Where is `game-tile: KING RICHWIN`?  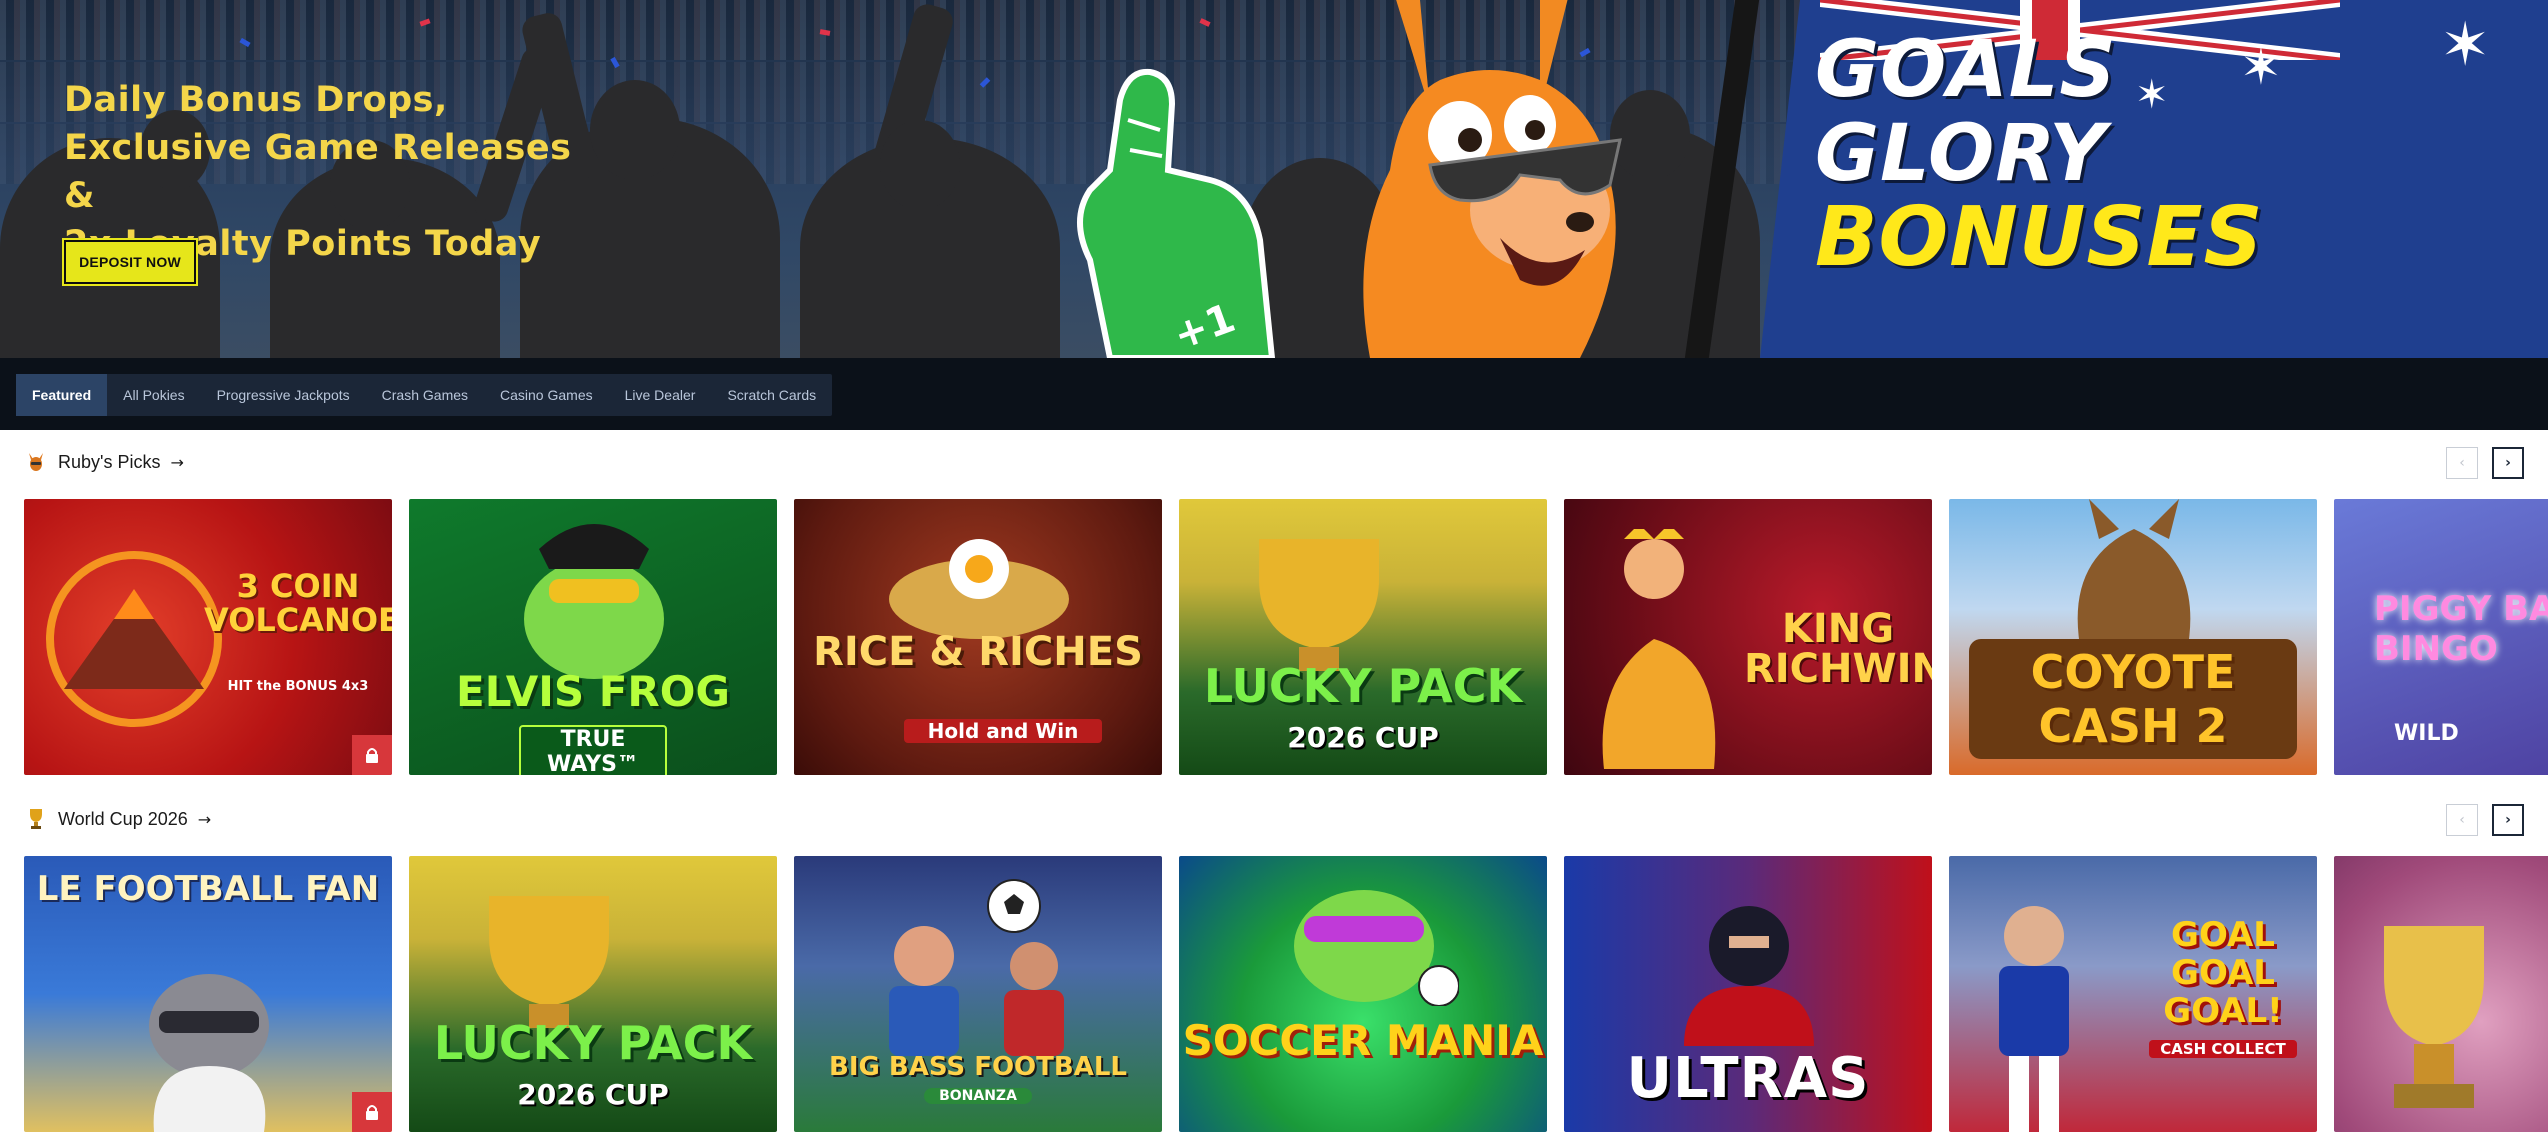
game-tile: KING RICHWIN is located at coordinates (1748, 637).